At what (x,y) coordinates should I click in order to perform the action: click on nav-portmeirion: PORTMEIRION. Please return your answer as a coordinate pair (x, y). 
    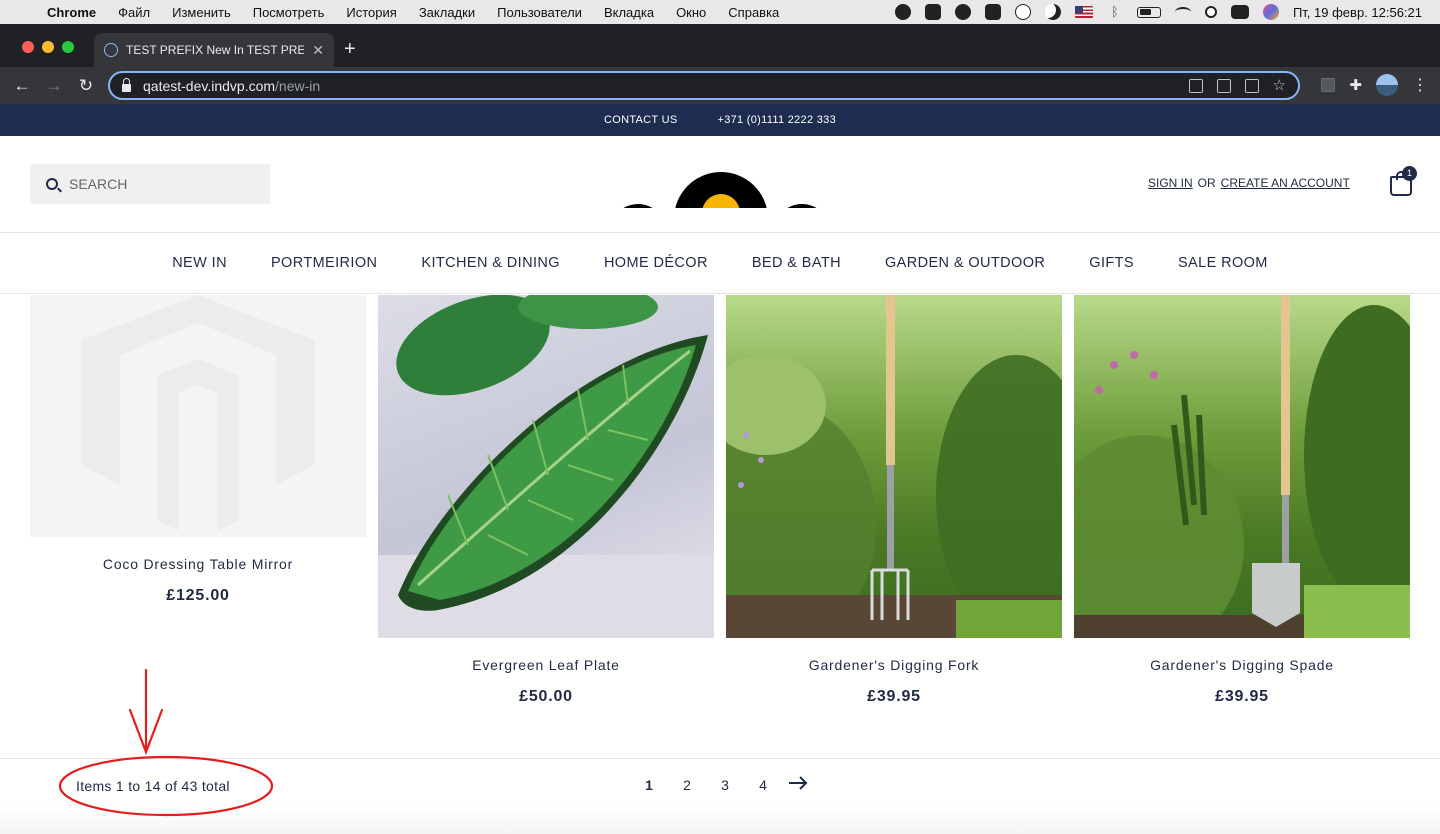
    Looking at the image, I should click on (324, 263).